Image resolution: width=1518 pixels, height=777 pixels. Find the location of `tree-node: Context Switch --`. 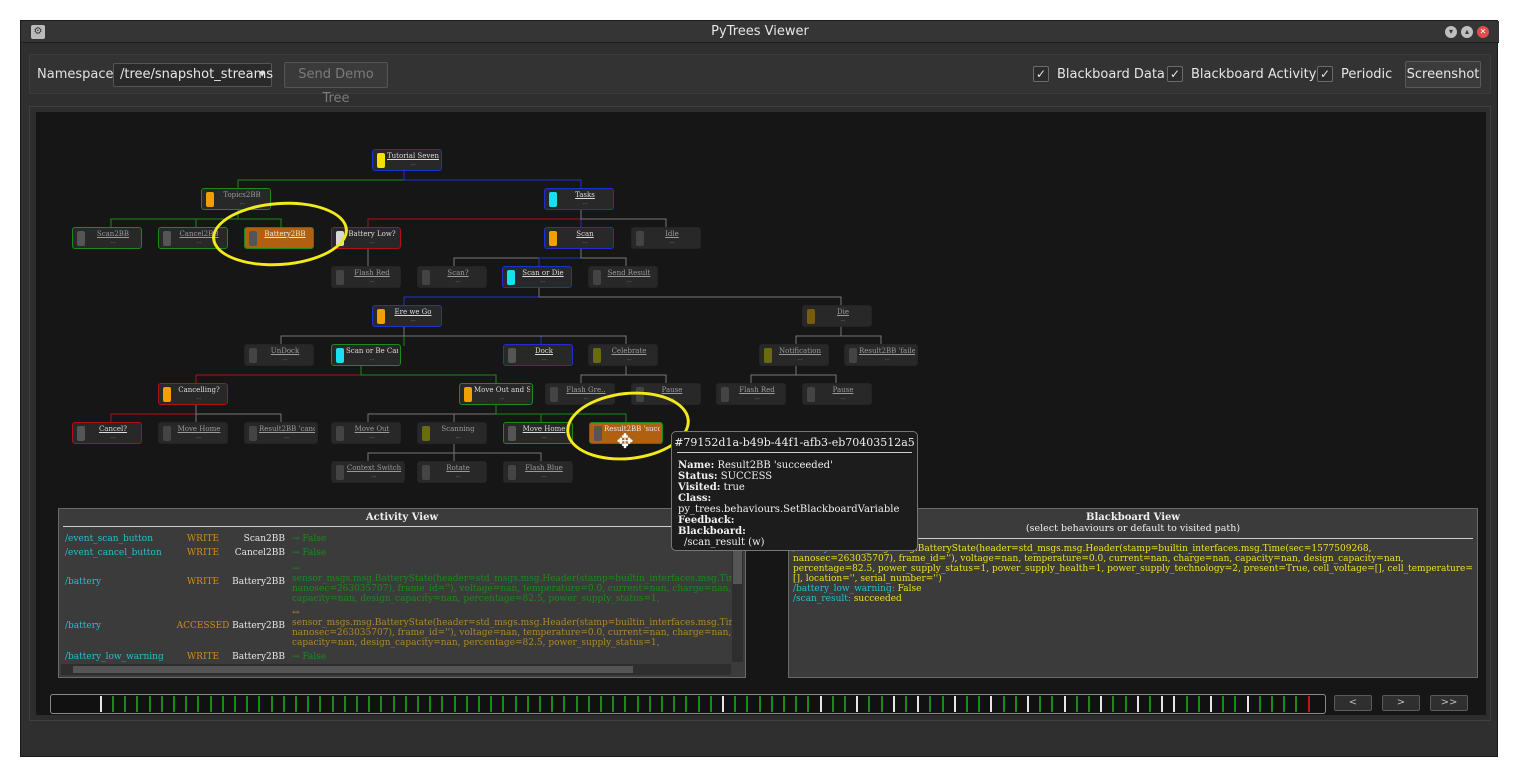

tree-node: Context Switch -- is located at coordinates (368, 472).